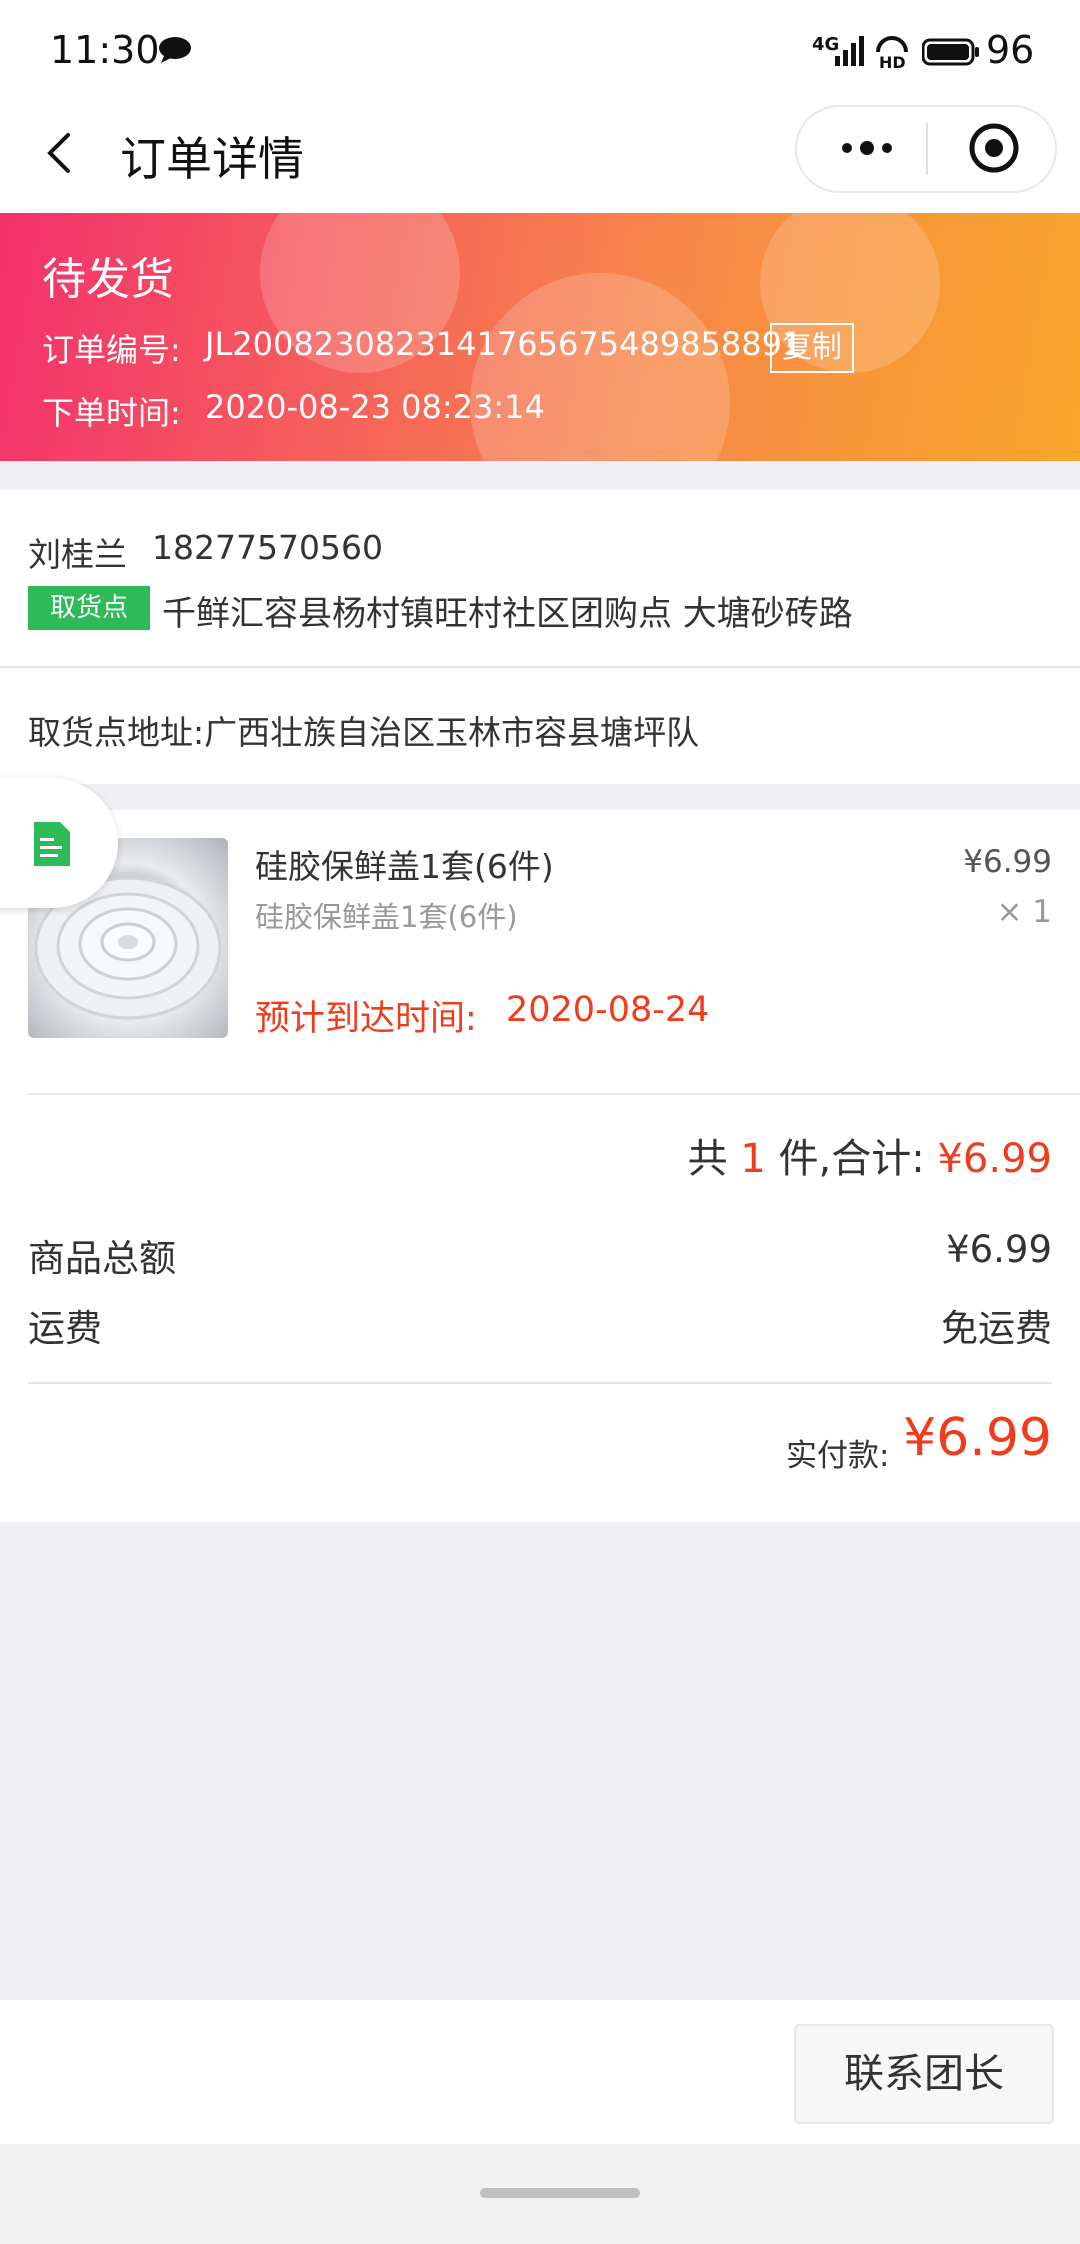 The height and width of the screenshot is (2244, 1080). What do you see at coordinates (366, 1019) in the screenshot?
I see `eta-label: 预计到达时间:` at bounding box center [366, 1019].